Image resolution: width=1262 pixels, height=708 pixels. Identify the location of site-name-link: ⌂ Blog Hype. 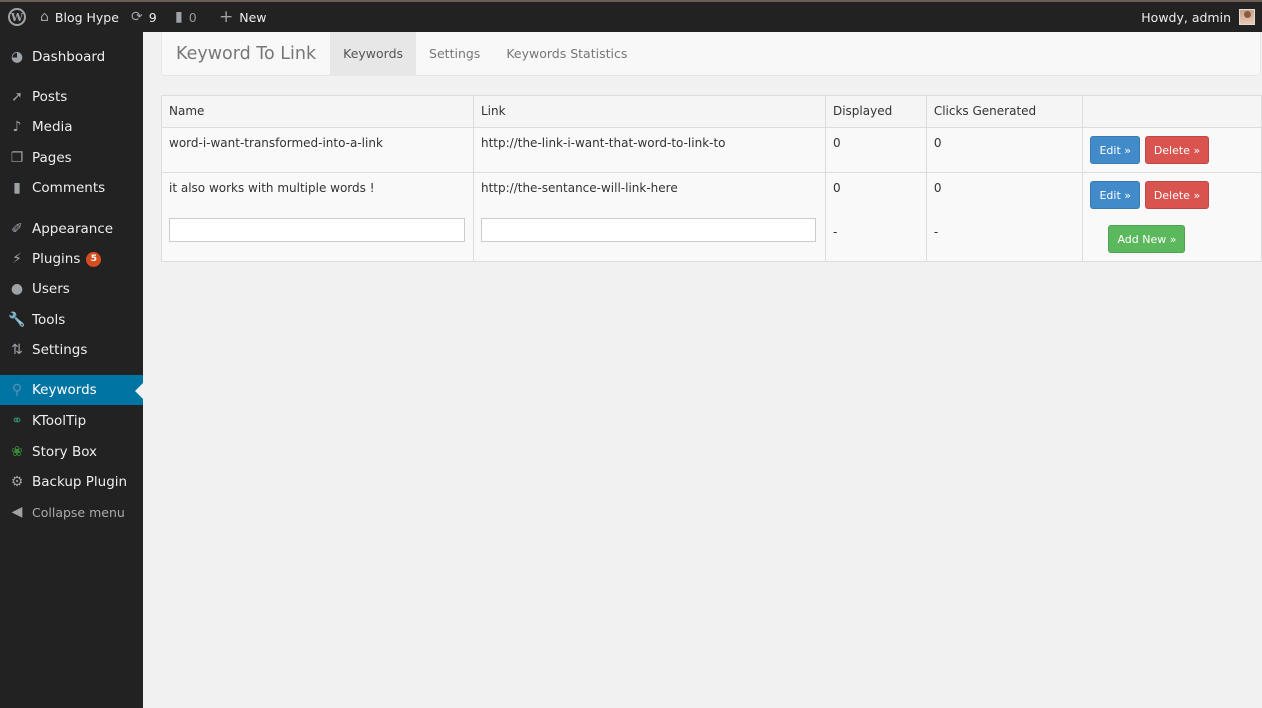
(79, 17).